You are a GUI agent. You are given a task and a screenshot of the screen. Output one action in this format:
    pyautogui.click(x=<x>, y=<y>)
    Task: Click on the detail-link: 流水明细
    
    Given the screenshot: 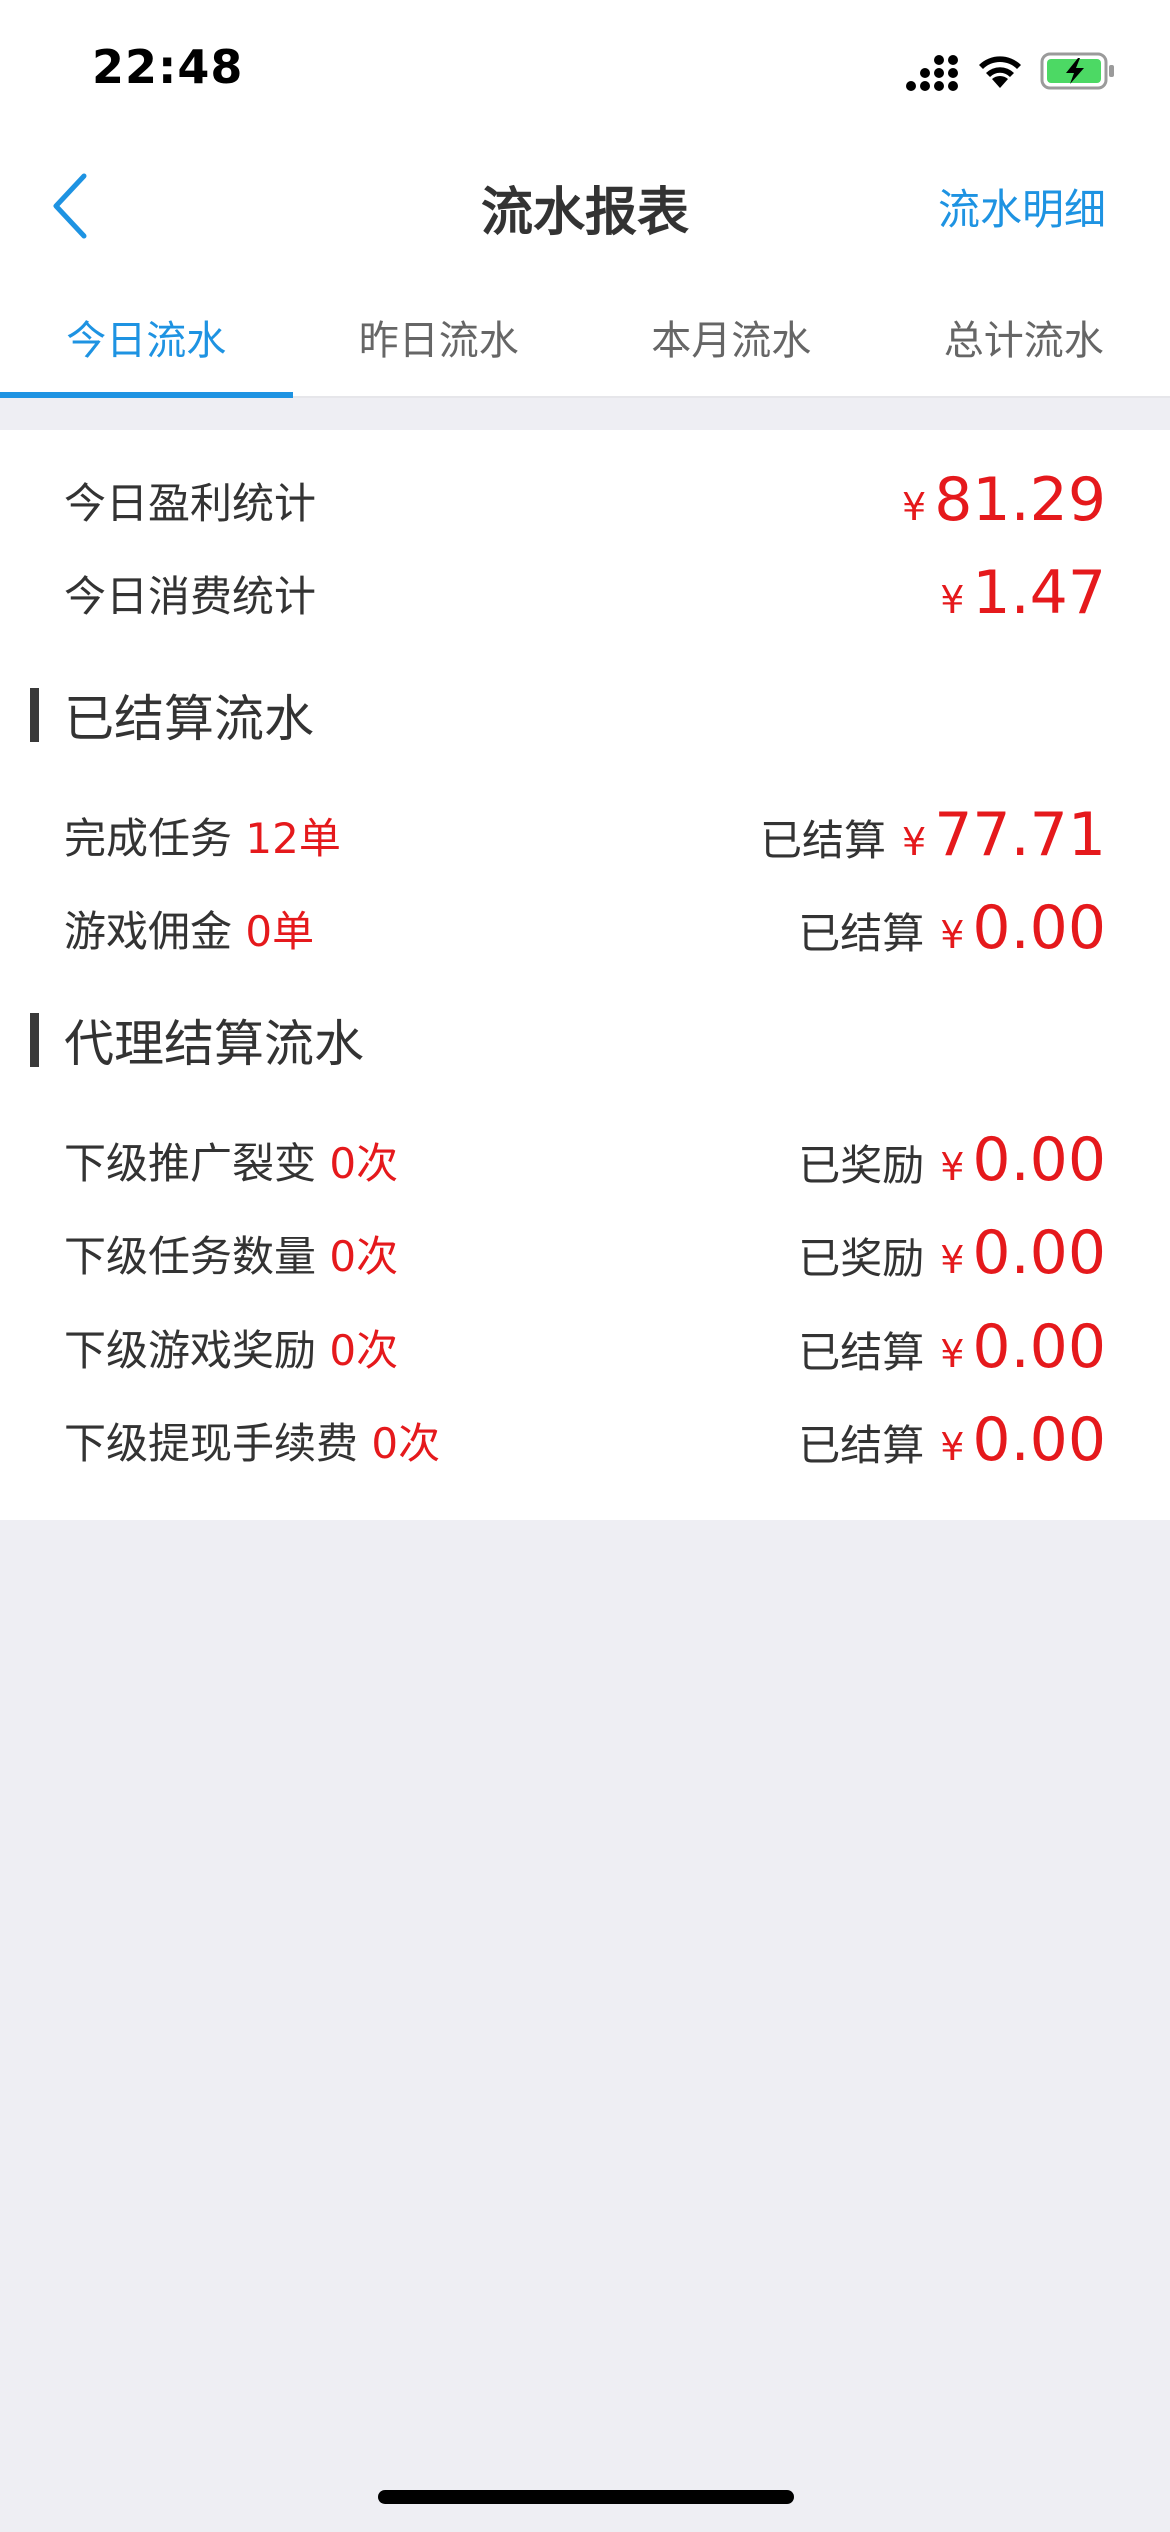 What is the action you would take?
    pyautogui.click(x=1022, y=206)
    